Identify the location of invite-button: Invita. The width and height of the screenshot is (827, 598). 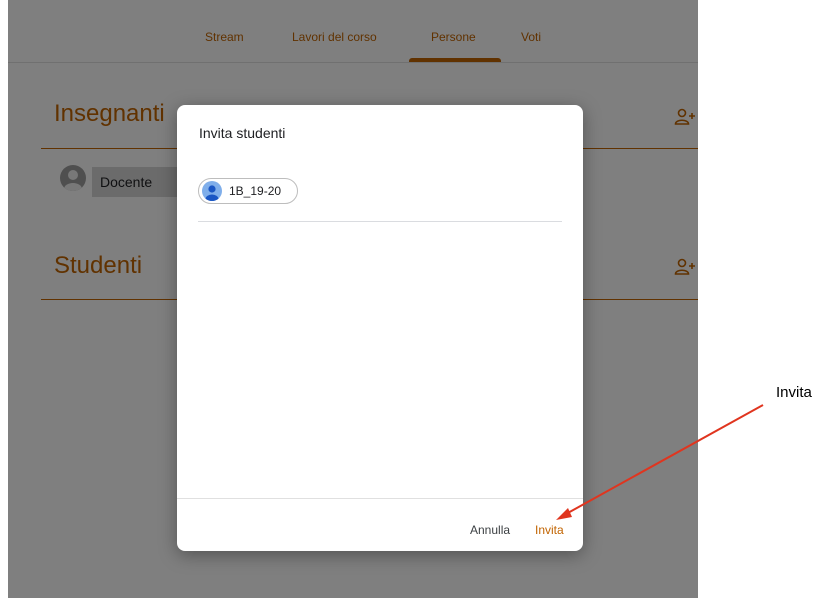
(549, 530).